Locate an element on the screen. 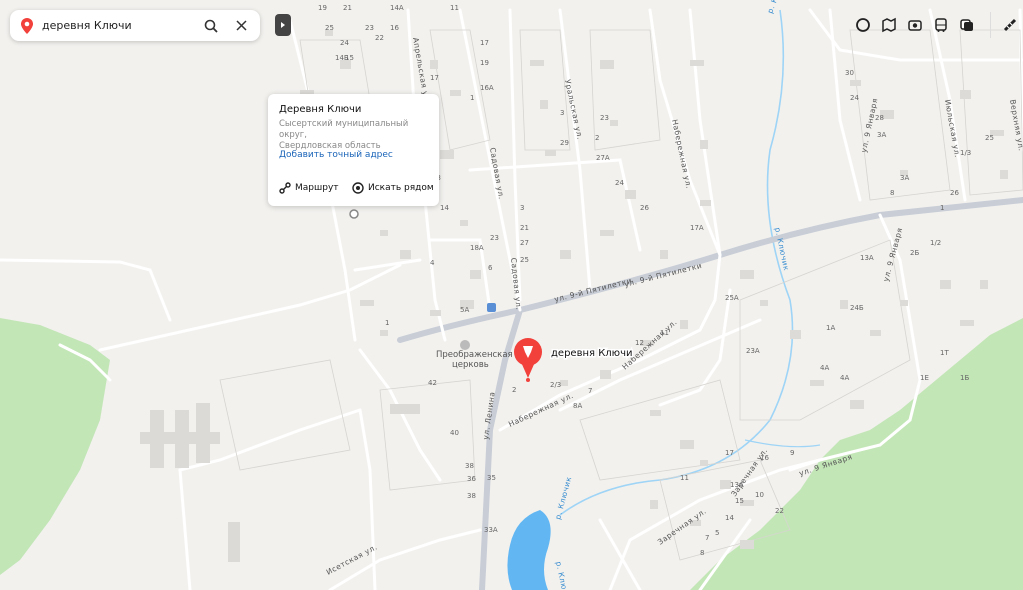  ruler-icon is located at coordinates (1006, 25).